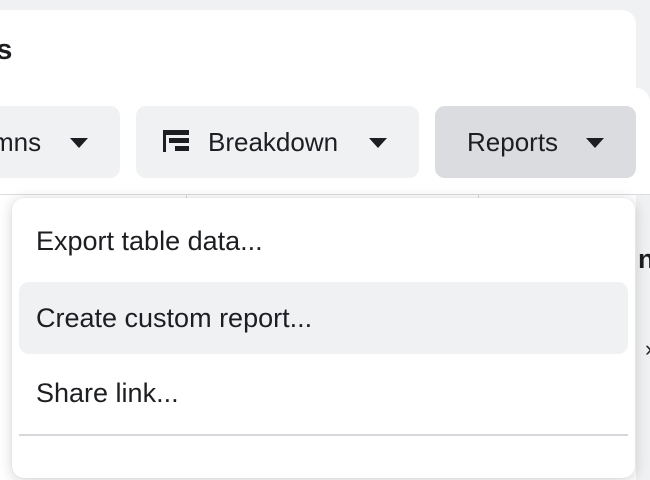  What do you see at coordinates (176, 141) in the screenshot?
I see `breakdown-icon` at bounding box center [176, 141].